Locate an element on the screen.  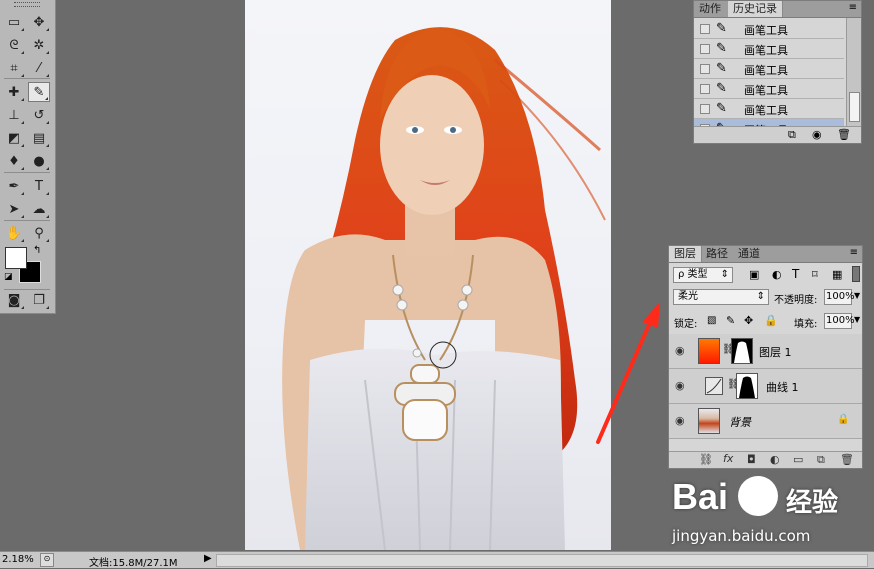
type-glyph: T is located at coordinates (39, 186).